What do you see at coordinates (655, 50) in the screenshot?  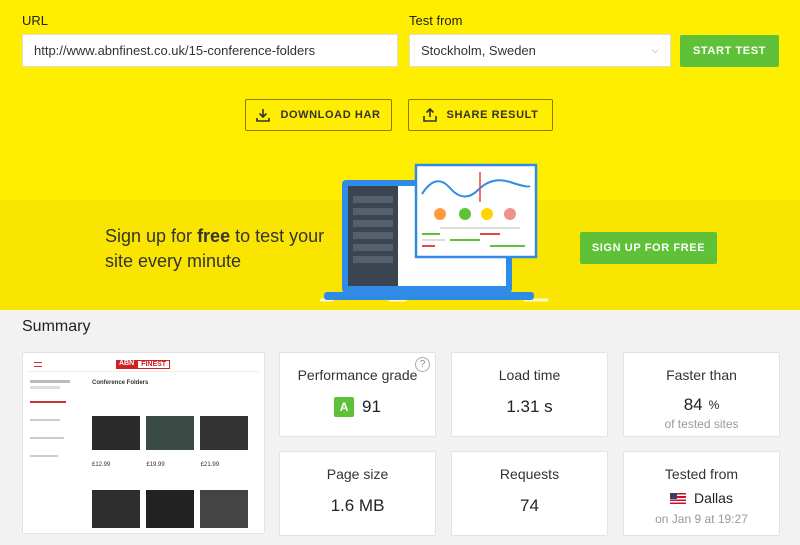 I see `chevron-down-icon: ⌵` at bounding box center [655, 50].